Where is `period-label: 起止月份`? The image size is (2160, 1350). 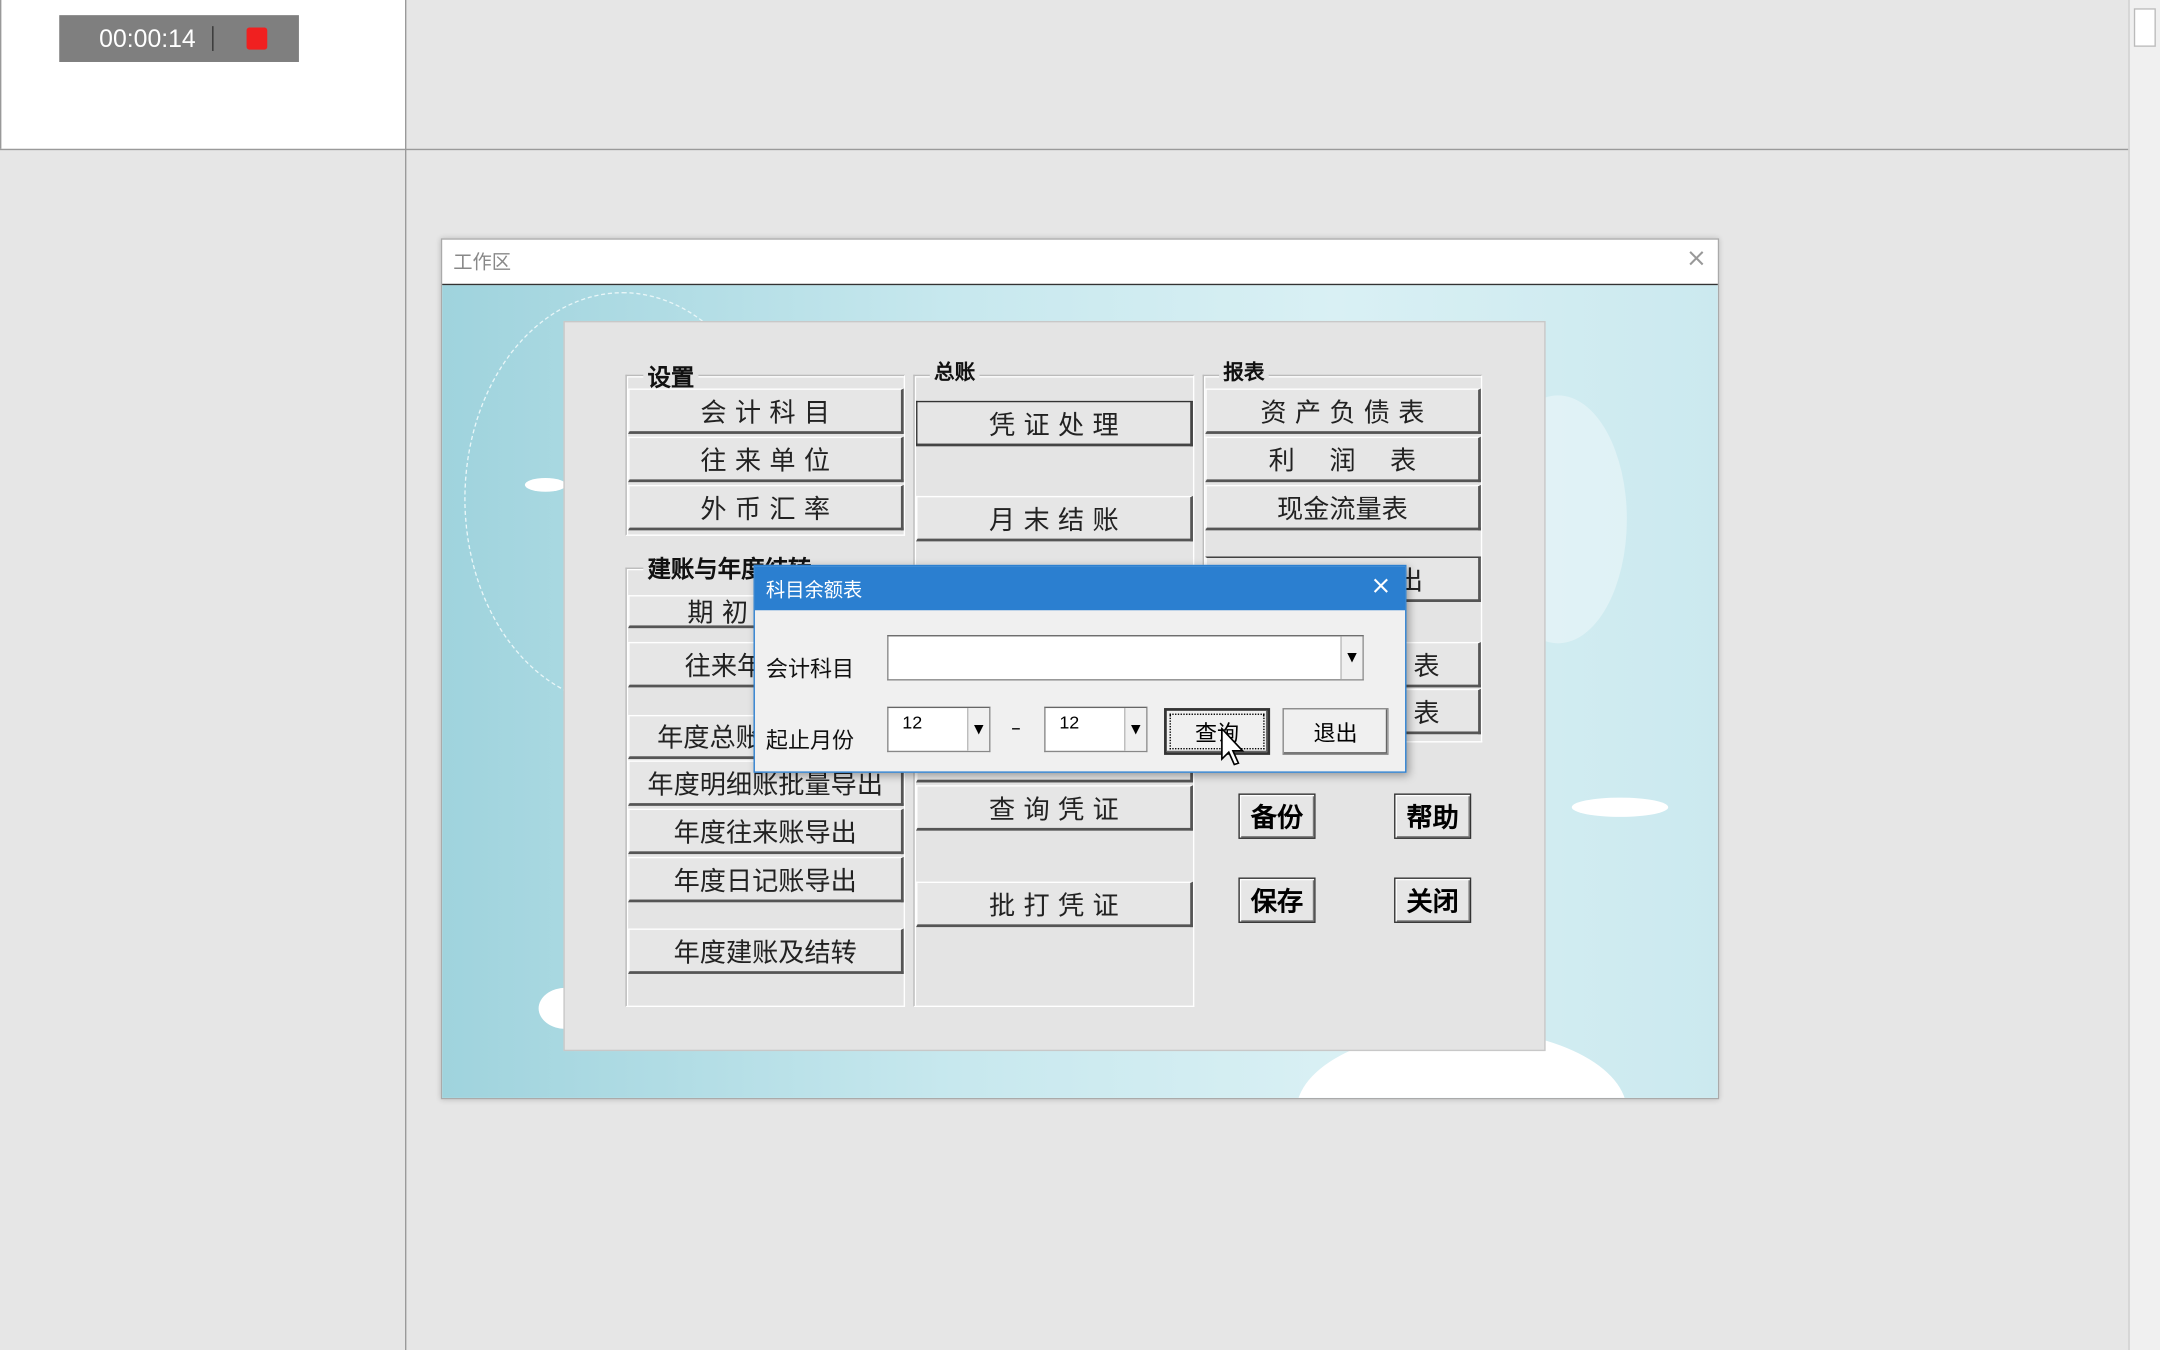
period-label: 起止月份 is located at coordinates (810, 740).